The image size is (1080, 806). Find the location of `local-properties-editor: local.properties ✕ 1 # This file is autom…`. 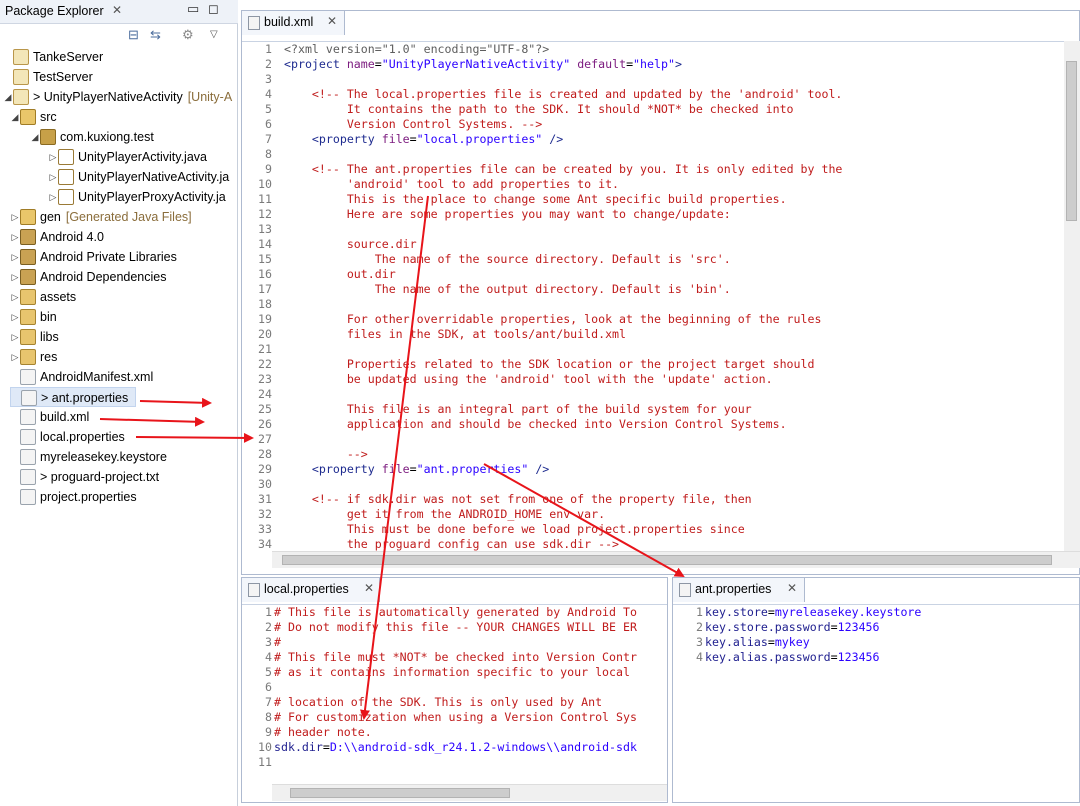

local-properties-editor: local.properties ✕ 1 # This file is autom… is located at coordinates (454, 690).